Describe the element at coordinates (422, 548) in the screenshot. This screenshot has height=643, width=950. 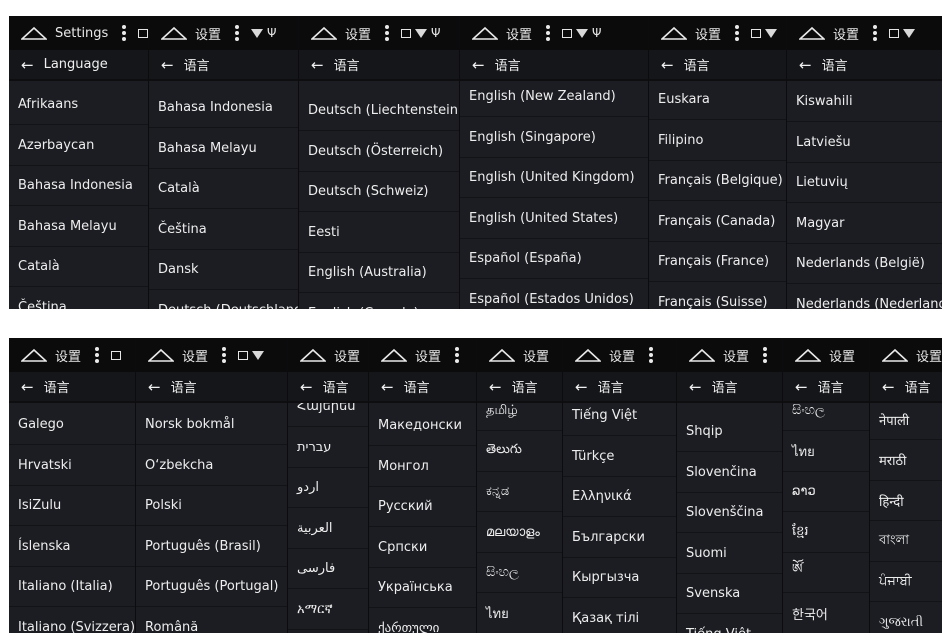
I see `language-list-item: Српски` at that location.